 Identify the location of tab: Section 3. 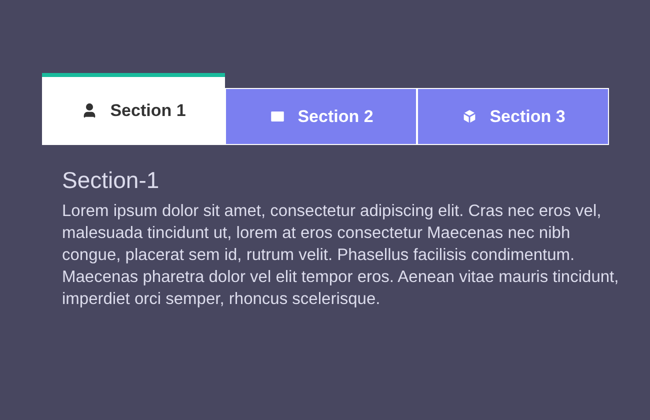
(513, 116).